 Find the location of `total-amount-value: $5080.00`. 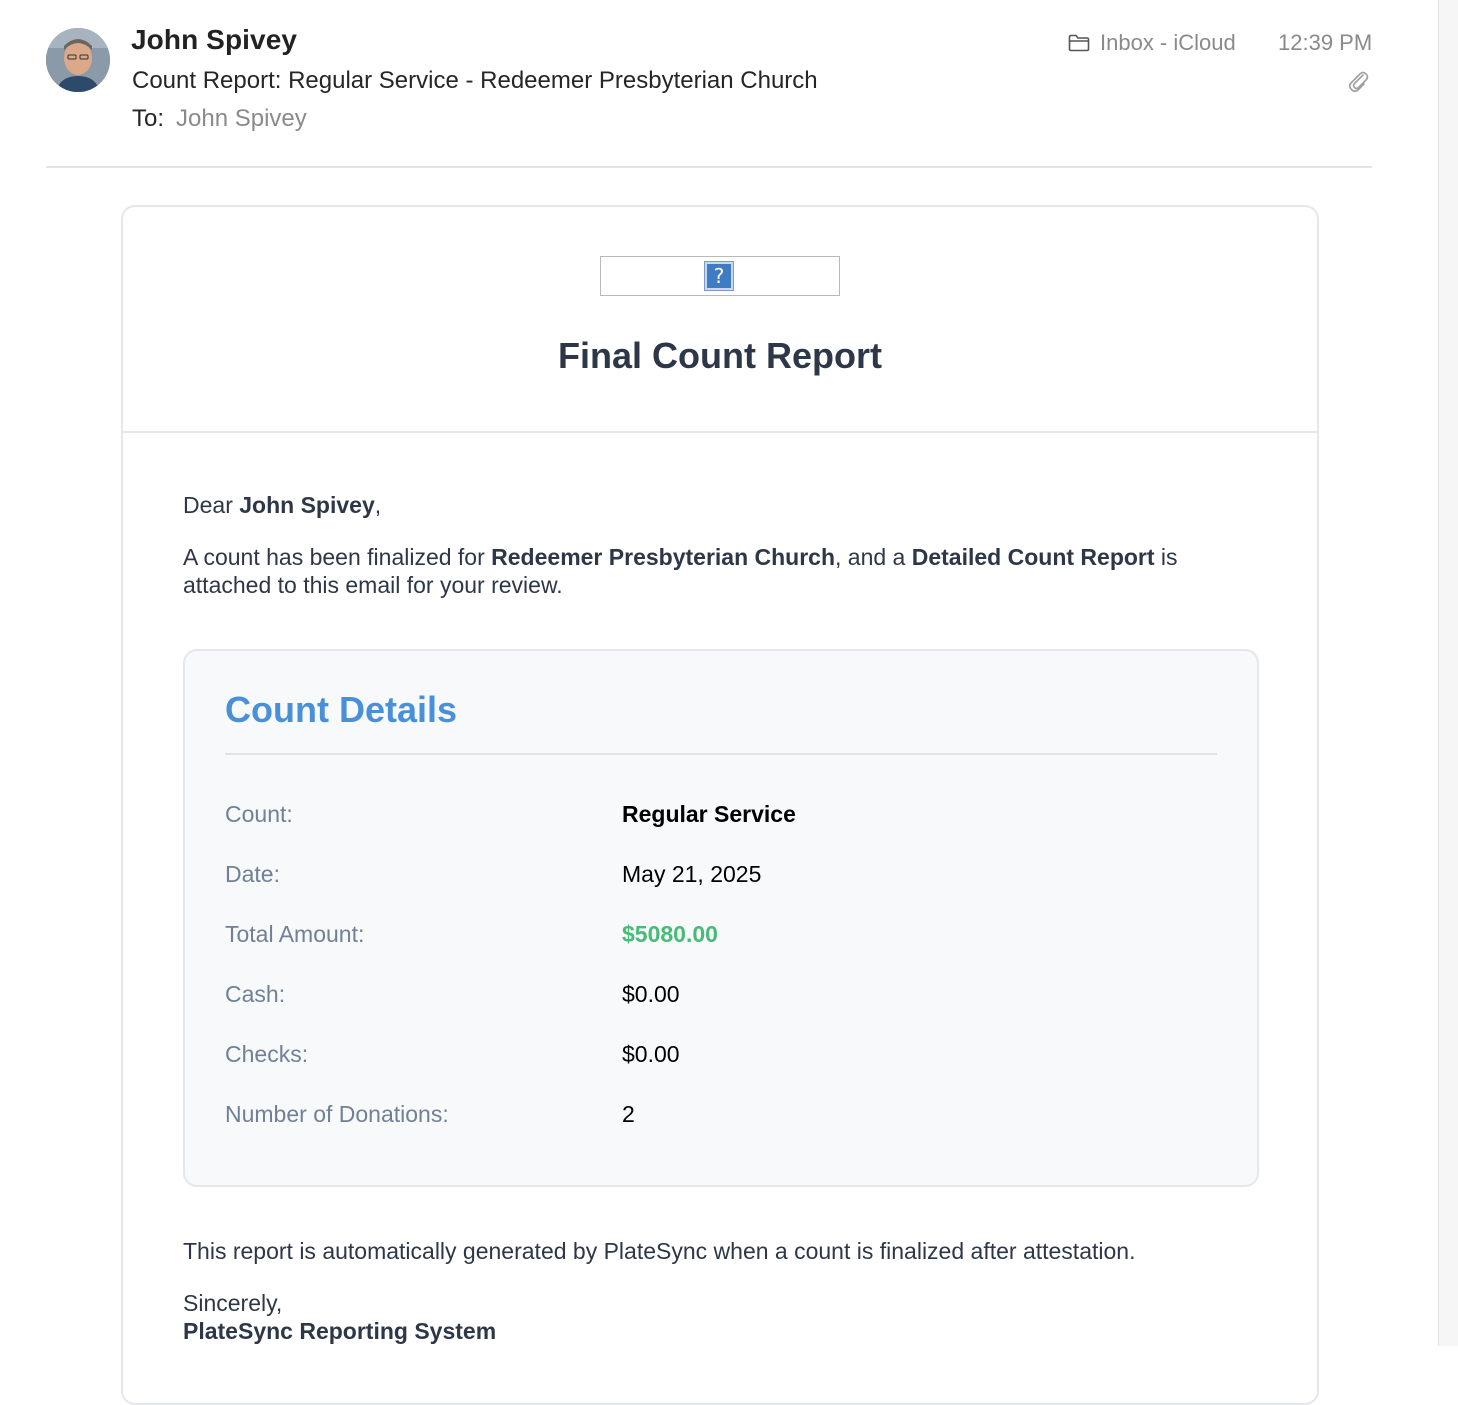

total-amount-value: $5080.00 is located at coordinates (670, 934).